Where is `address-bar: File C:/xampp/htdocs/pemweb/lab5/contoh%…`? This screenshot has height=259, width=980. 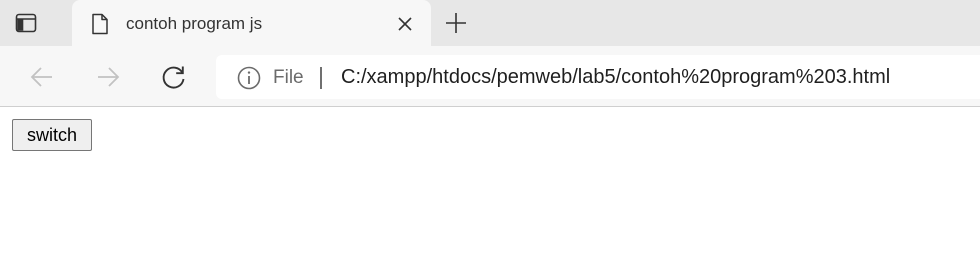
address-bar: File C:/xampp/htdocs/pemweb/lab5/contoh%… is located at coordinates (598, 77).